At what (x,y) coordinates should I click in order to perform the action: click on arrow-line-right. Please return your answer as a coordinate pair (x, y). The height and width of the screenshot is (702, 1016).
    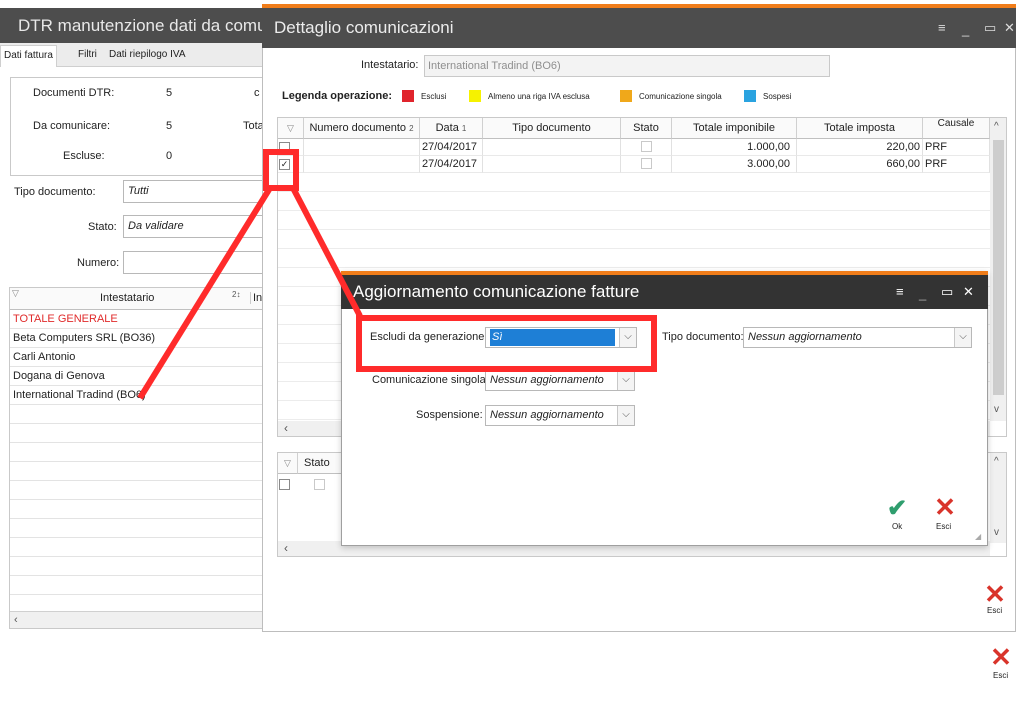
    Looking at the image, I should click on (326, 252).